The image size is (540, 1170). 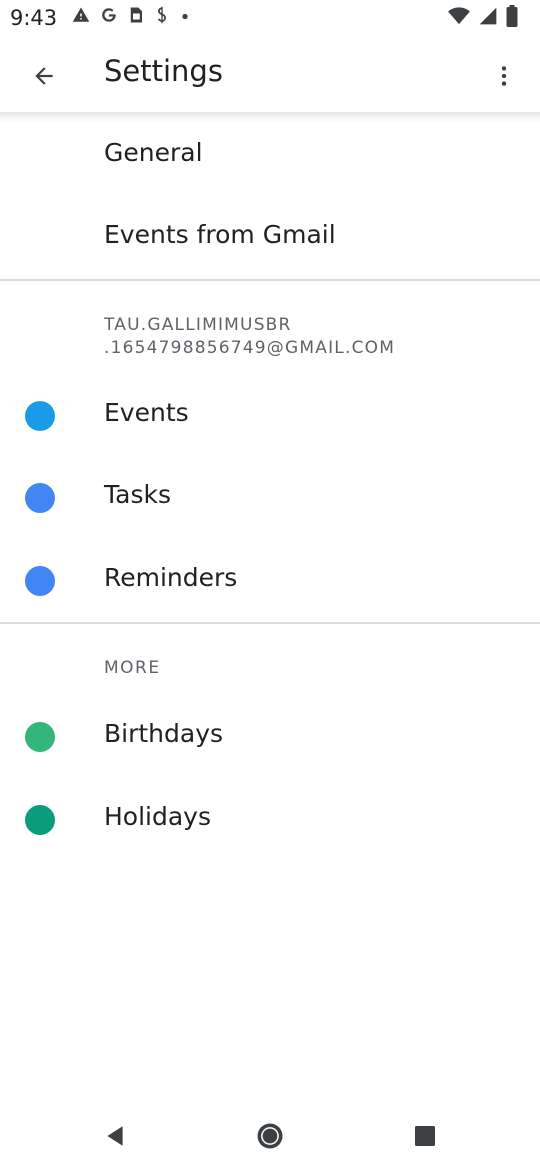 I want to click on notification-icons, so click(x=131, y=15).